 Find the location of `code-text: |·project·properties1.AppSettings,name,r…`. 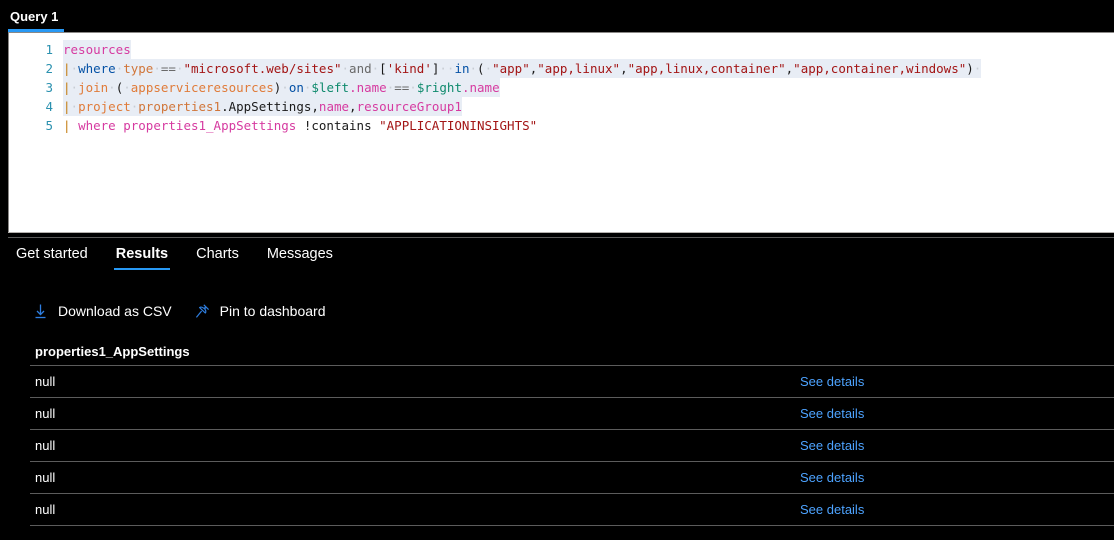

code-text: |·project·properties1.AppSettings,name,r… is located at coordinates (262, 106).